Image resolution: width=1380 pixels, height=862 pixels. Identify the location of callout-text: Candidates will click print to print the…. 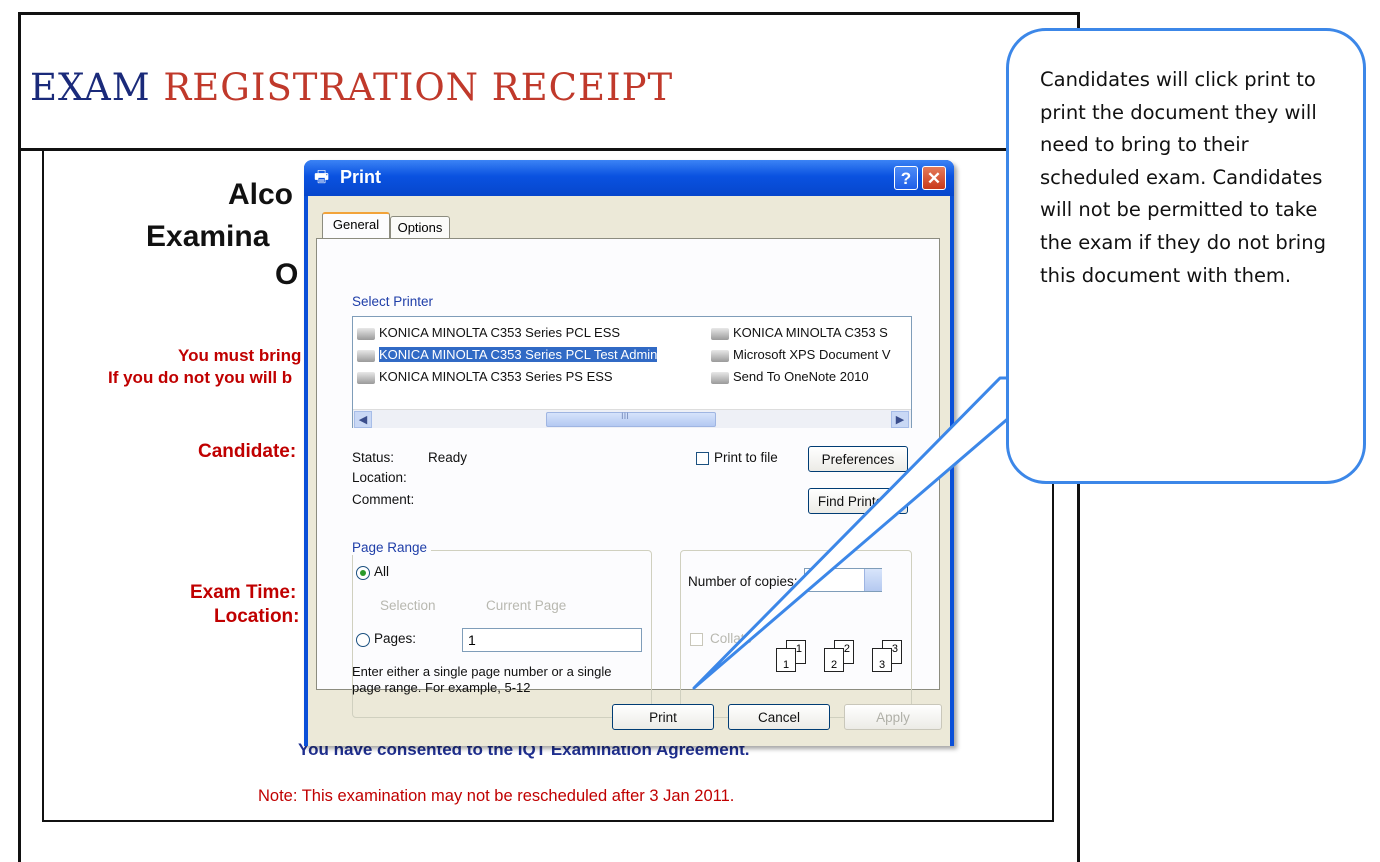
(1183, 177).